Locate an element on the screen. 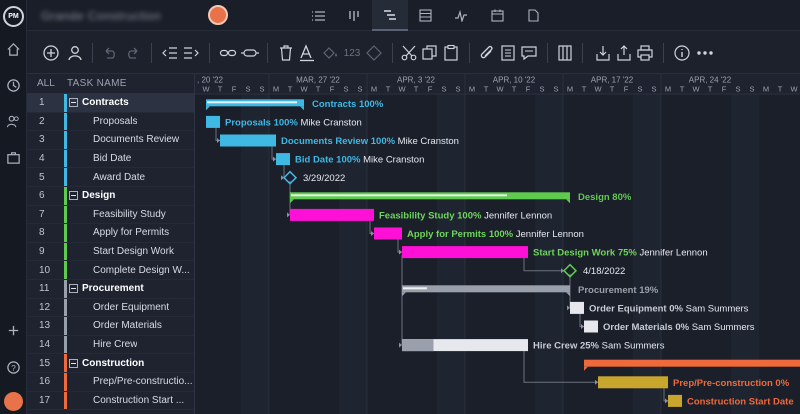  calendar-view-icon is located at coordinates (497, 15).